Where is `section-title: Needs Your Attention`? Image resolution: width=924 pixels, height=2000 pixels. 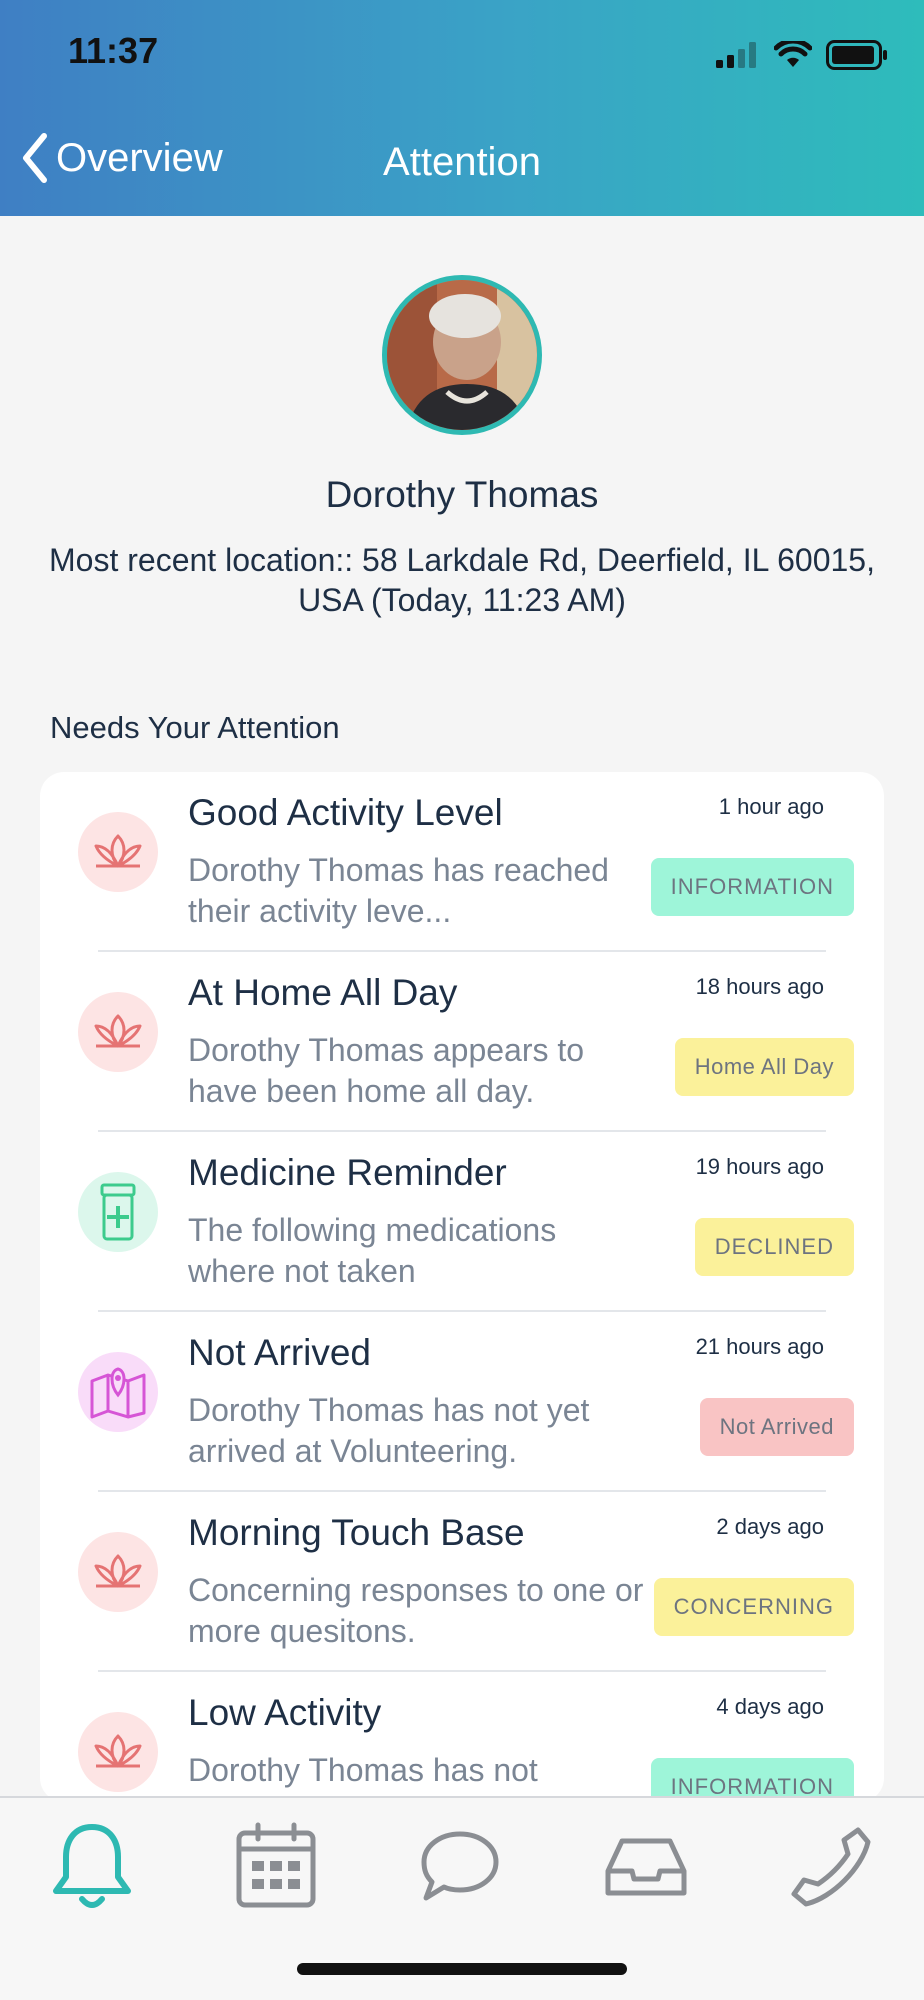 section-title: Needs Your Attention is located at coordinates (195, 727).